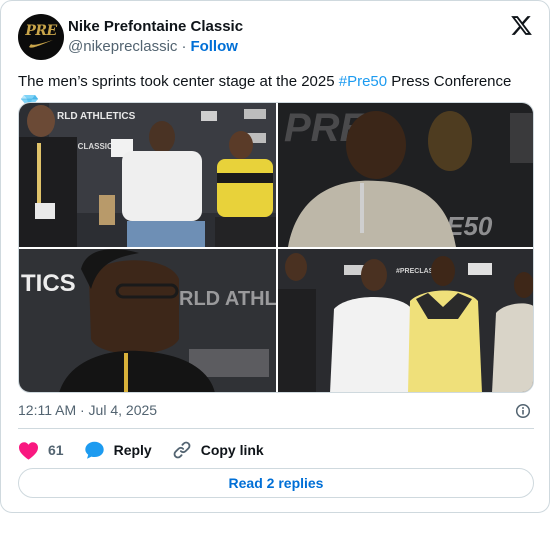  What do you see at coordinates (182, 450) in the screenshot?
I see `link-icon` at bounding box center [182, 450].